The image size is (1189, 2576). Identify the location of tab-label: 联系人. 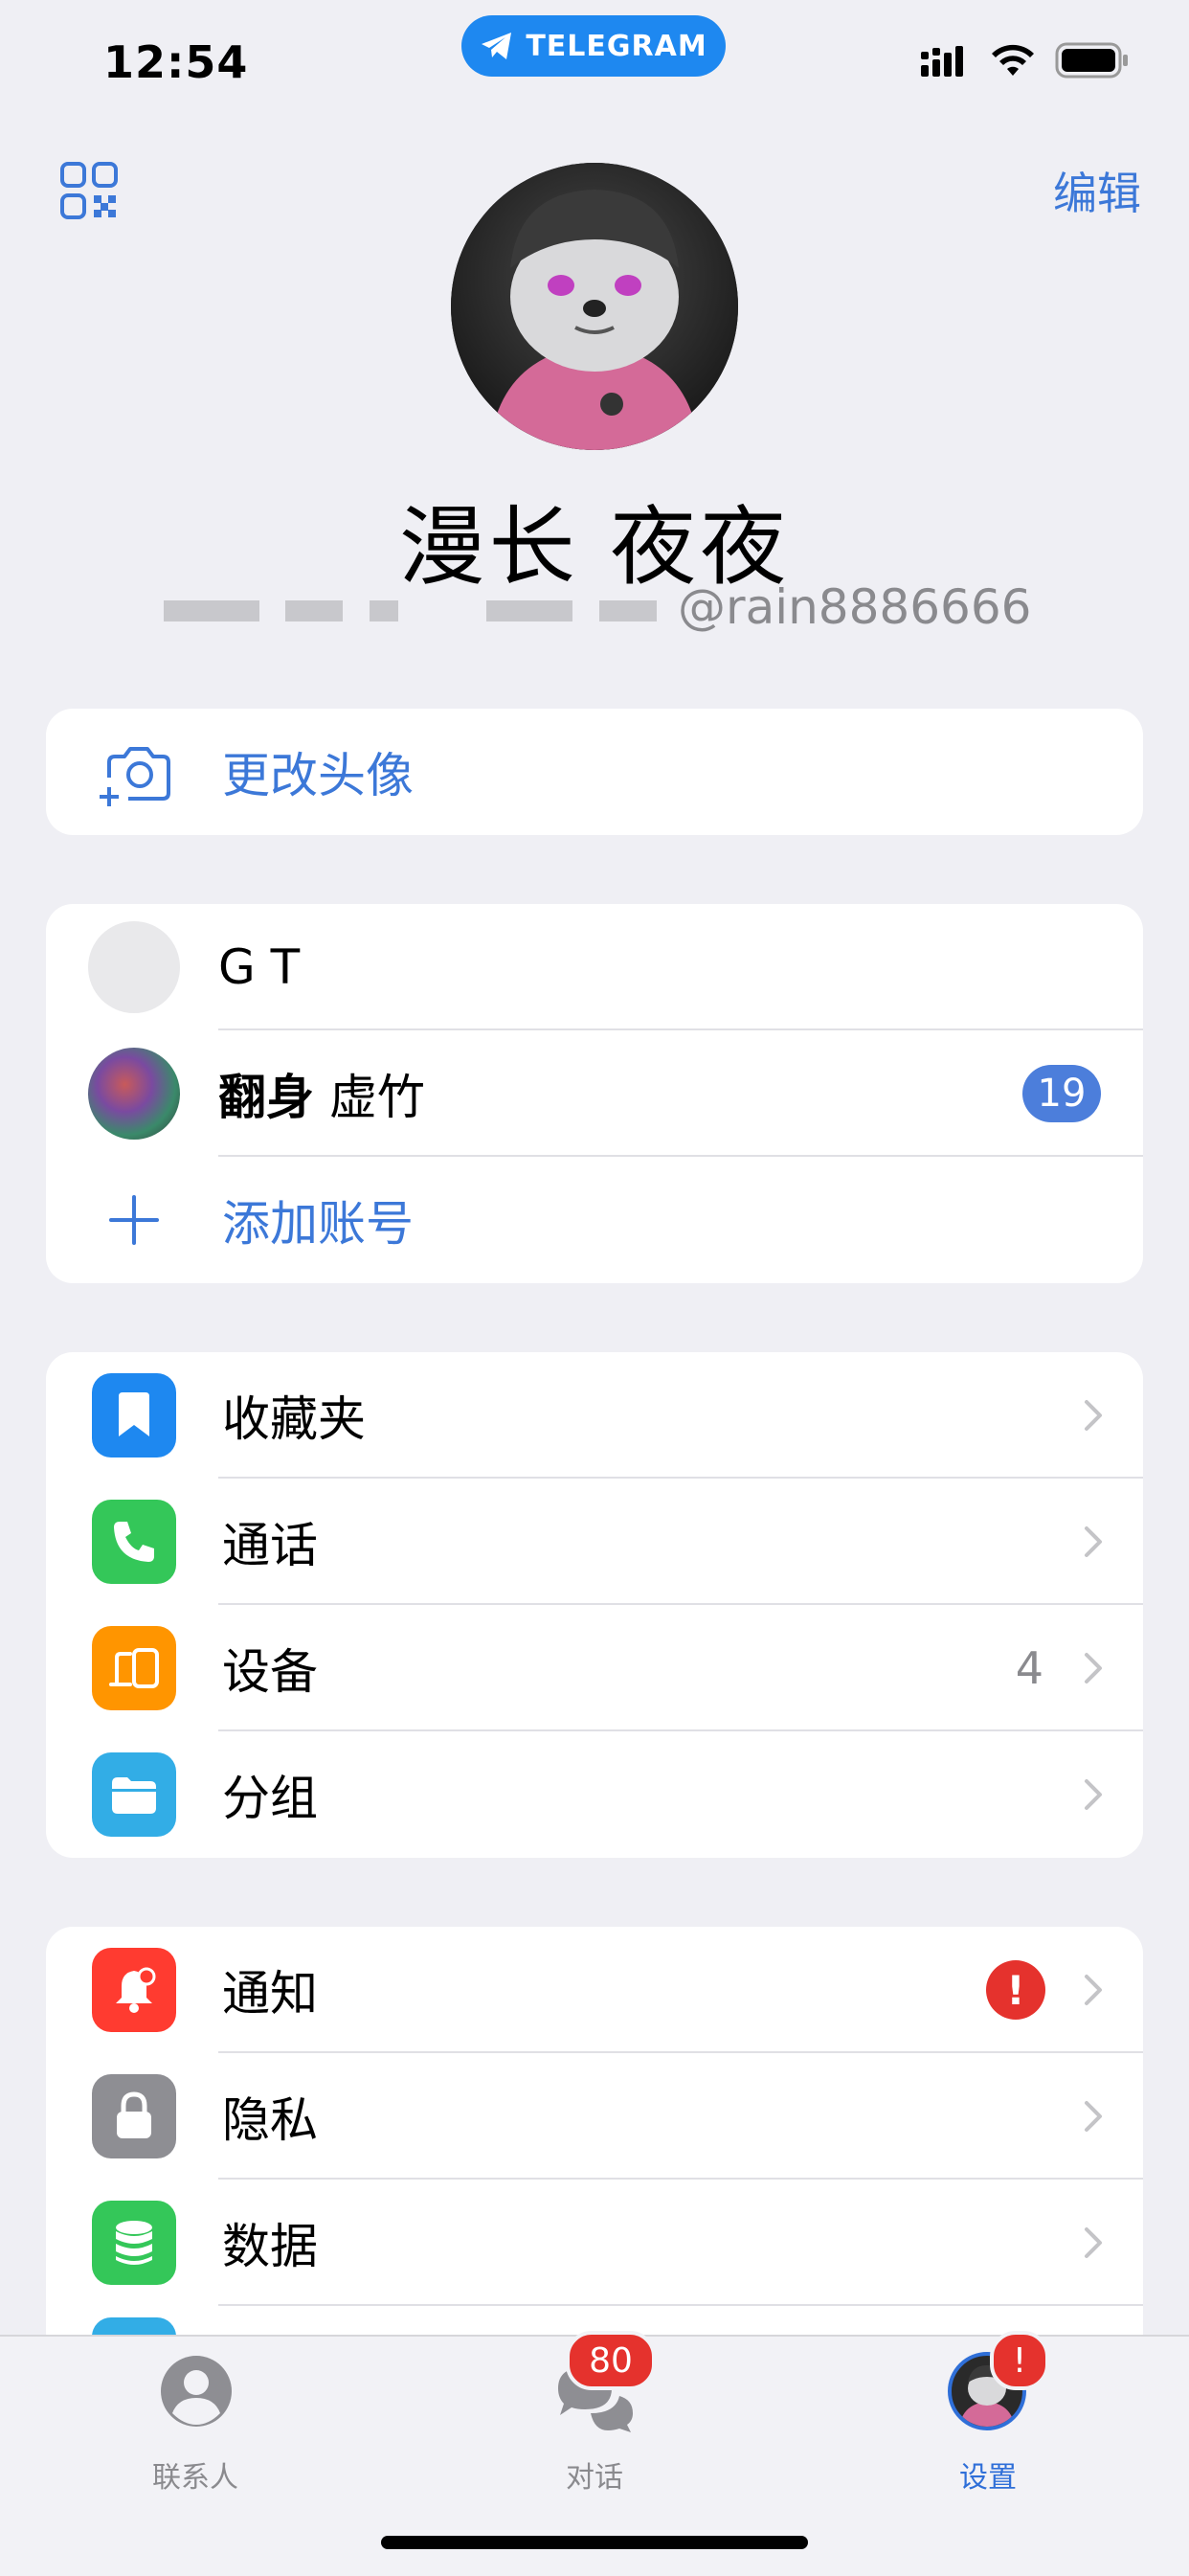
(195, 2478).